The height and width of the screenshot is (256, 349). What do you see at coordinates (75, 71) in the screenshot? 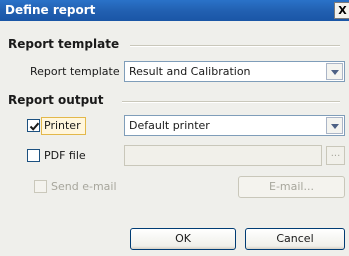
I see `report-template-label: Report template` at bounding box center [75, 71].